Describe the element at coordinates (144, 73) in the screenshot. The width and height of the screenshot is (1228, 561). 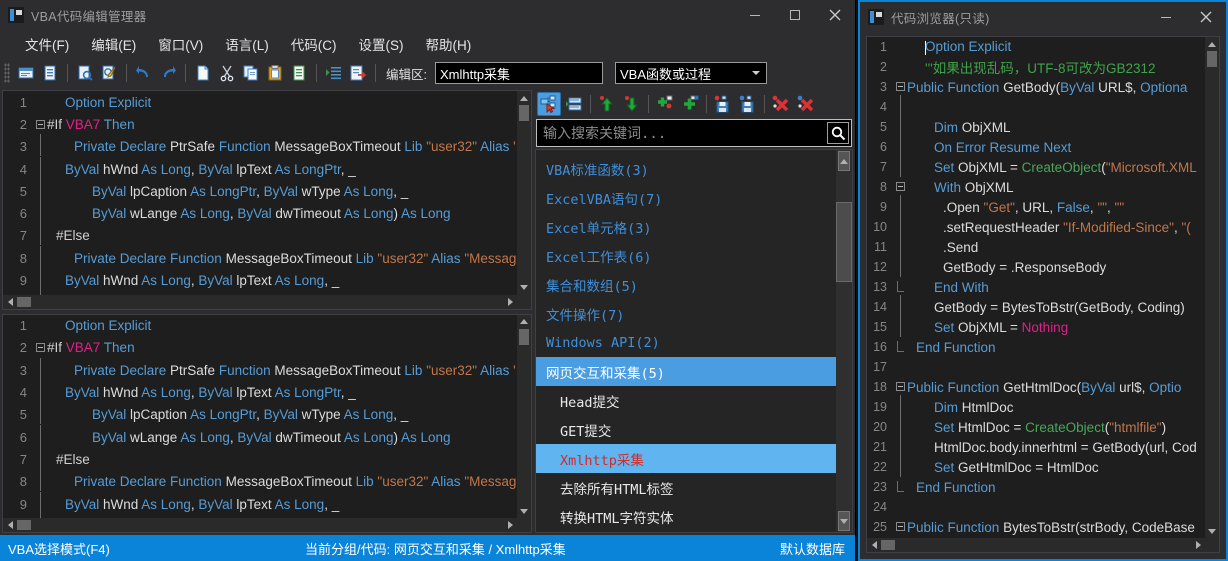
I see `undo-icon` at that location.